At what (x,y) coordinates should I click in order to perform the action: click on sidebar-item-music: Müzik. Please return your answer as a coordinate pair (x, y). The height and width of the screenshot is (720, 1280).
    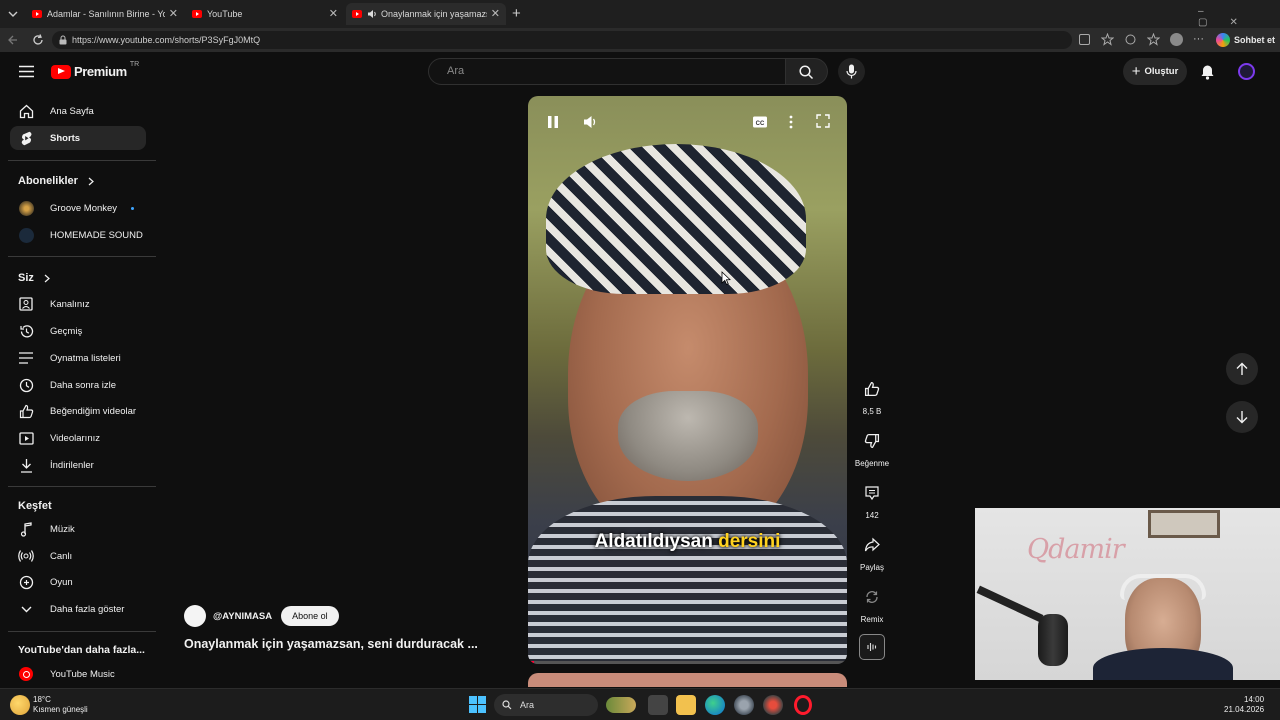
    Looking at the image, I should click on (78, 529).